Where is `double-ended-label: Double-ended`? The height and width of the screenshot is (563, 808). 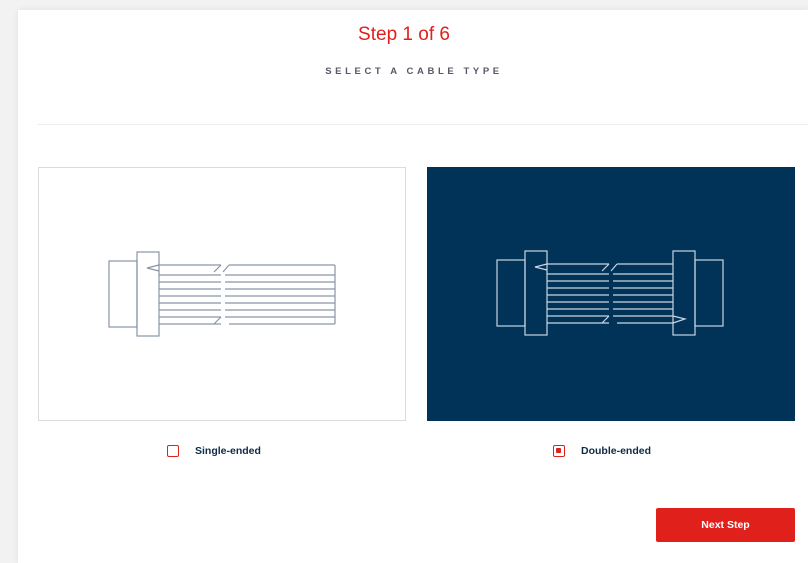
double-ended-label: Double-ended is located at coordinates (616, 451).